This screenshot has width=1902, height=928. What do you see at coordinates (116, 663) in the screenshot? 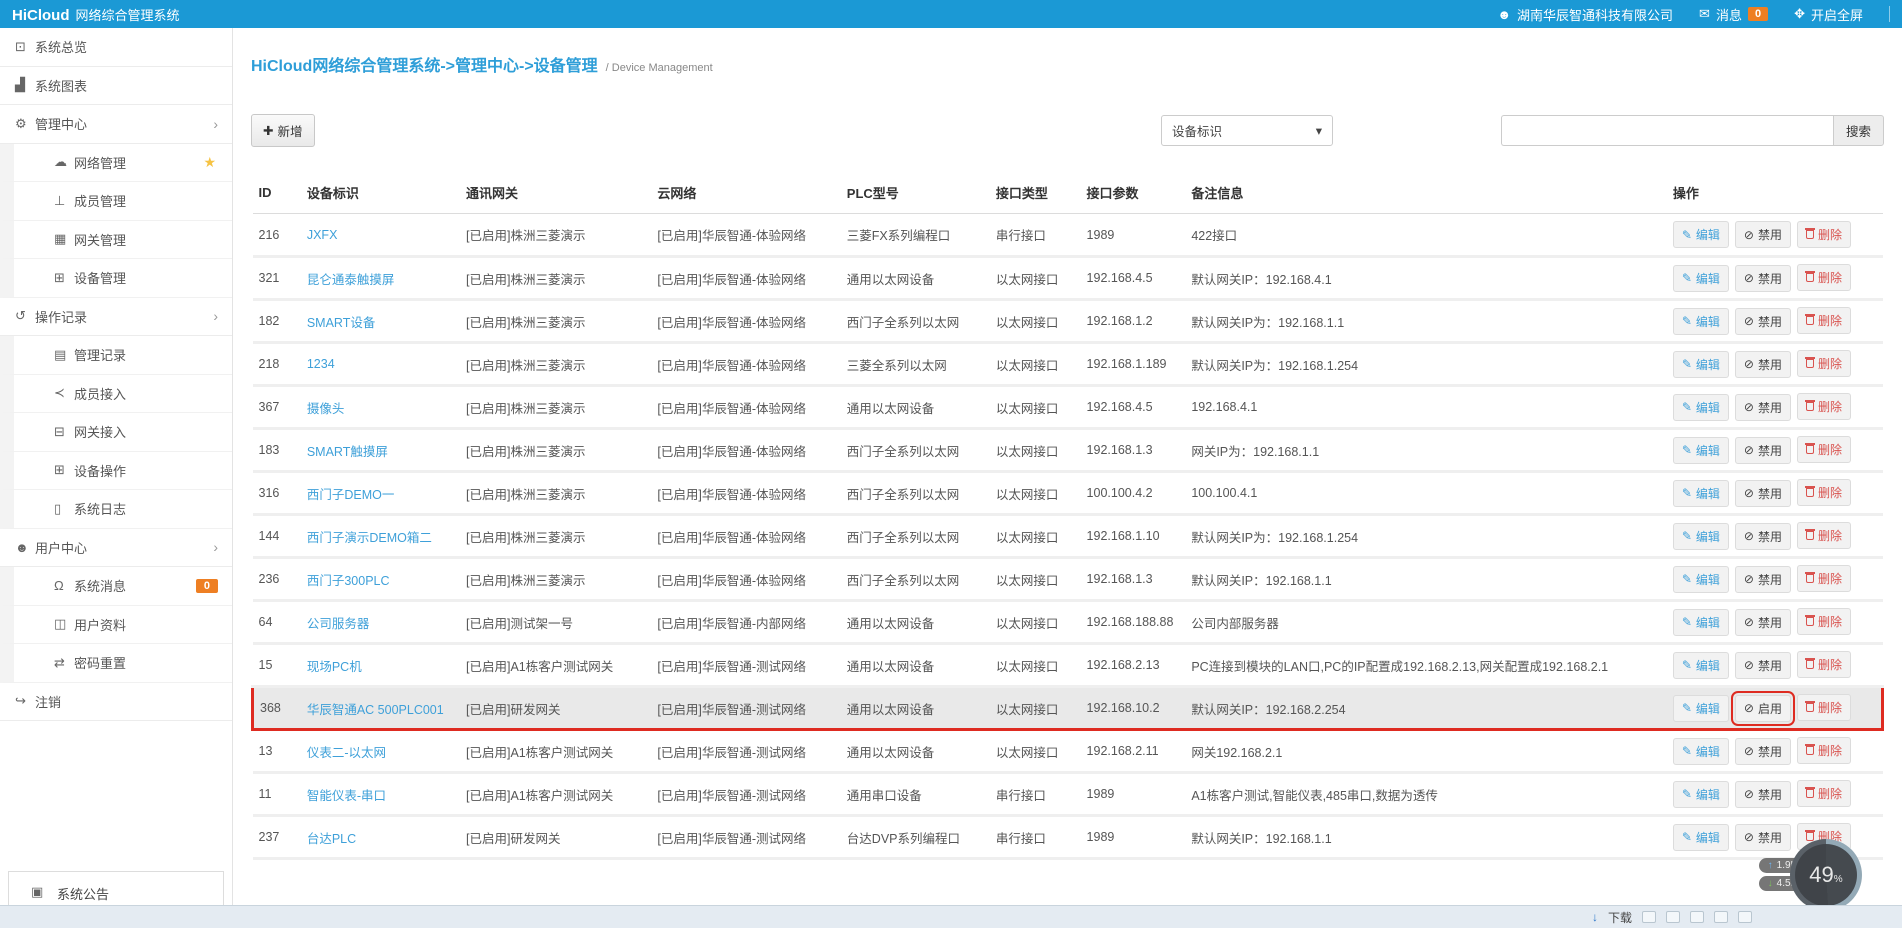
I see `sidebar-item-password-reset: ⇄ 密码重置` at bounding box center [116, 663].